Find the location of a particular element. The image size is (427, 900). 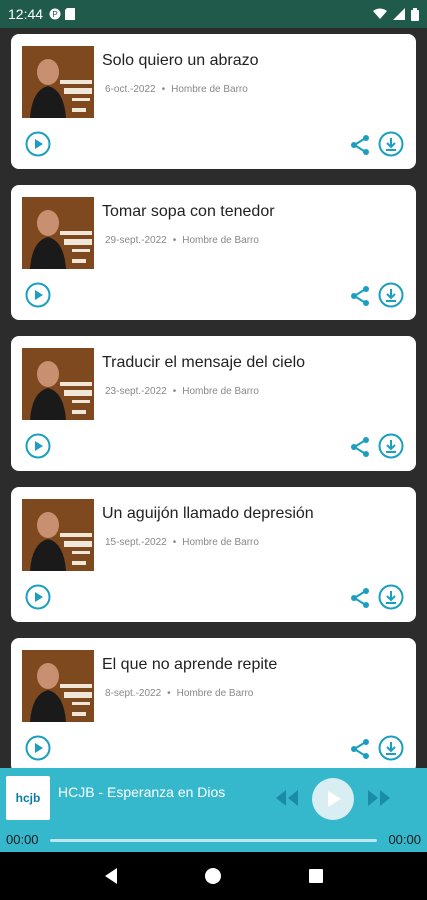

home-icon is located at coordinates (213, 876).